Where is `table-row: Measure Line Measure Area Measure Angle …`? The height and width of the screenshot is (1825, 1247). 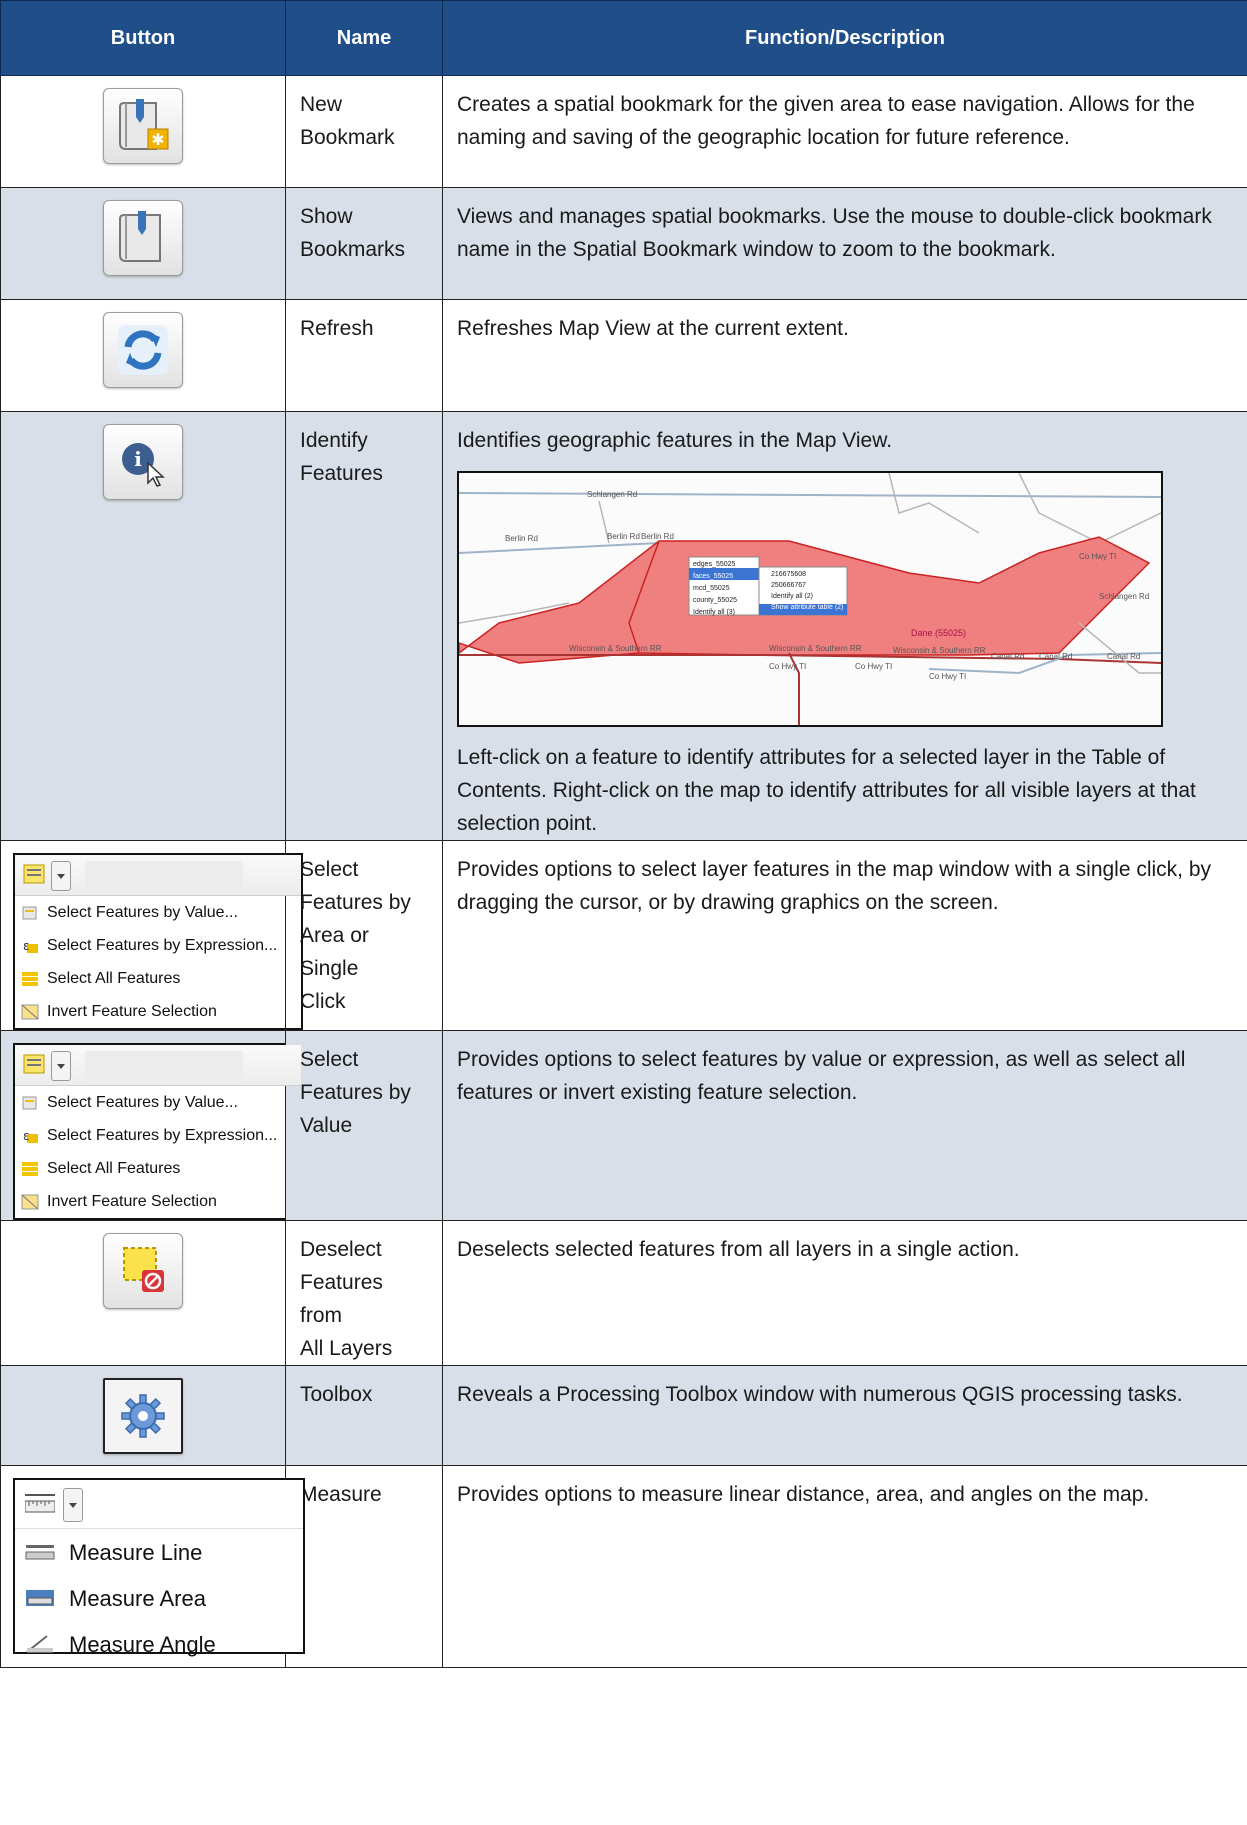
table-row: Measure Line Measure Area Measure Angle … is located at coordinates (623, 1566).